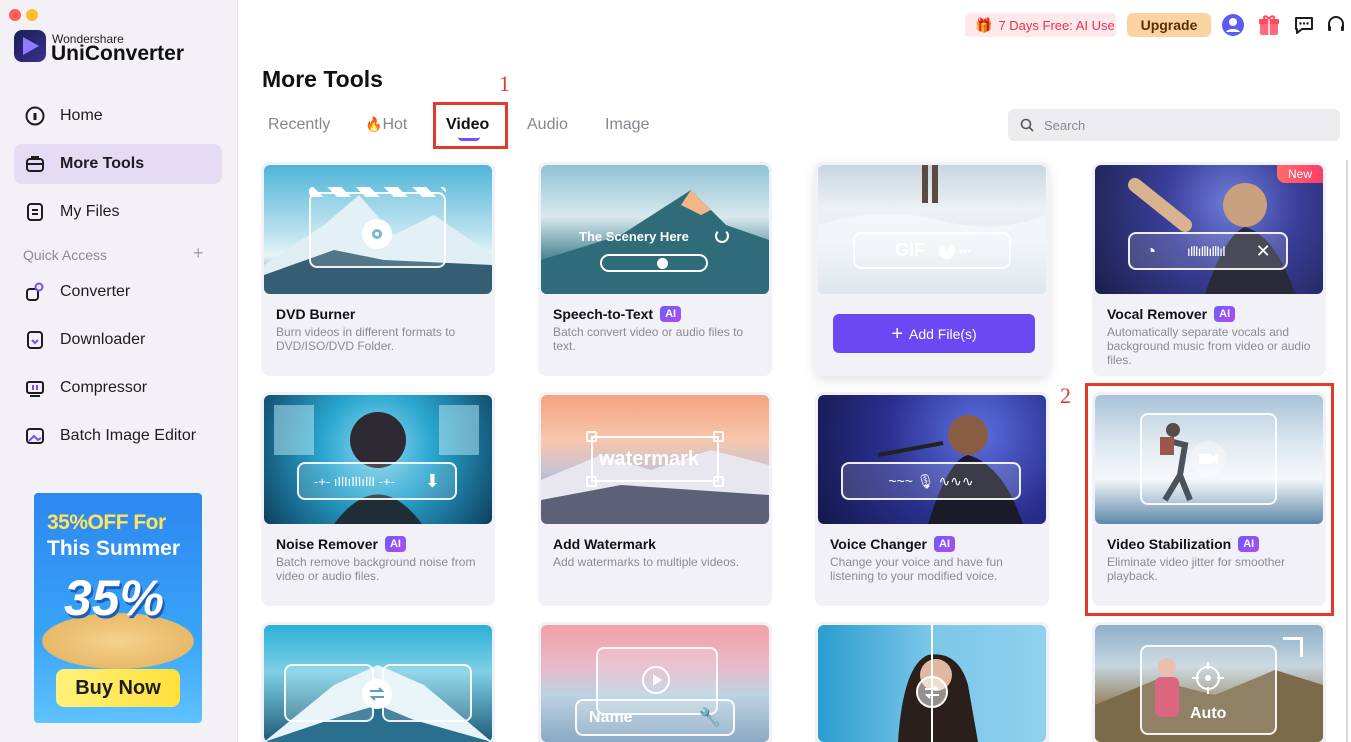 This screenshot has height=742, width=1351. What do you see at coordinates (432, 480) in the screenshot?
I see `download-arrow-icon: ⬇` at bounding box center [432, 480].